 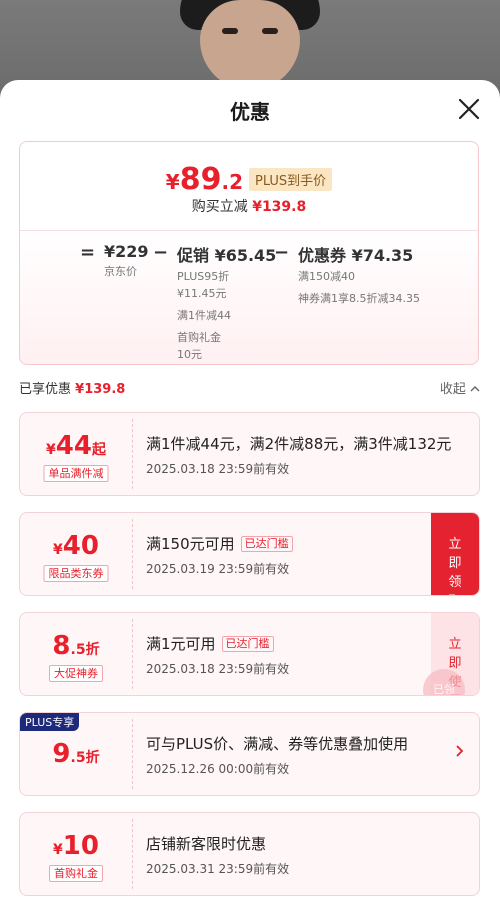 I want to click on coupon-breakdown: 优惠券 ¥74.35 满150减40 神券满1享8.5折减34.35, so click(x=359, y=275).